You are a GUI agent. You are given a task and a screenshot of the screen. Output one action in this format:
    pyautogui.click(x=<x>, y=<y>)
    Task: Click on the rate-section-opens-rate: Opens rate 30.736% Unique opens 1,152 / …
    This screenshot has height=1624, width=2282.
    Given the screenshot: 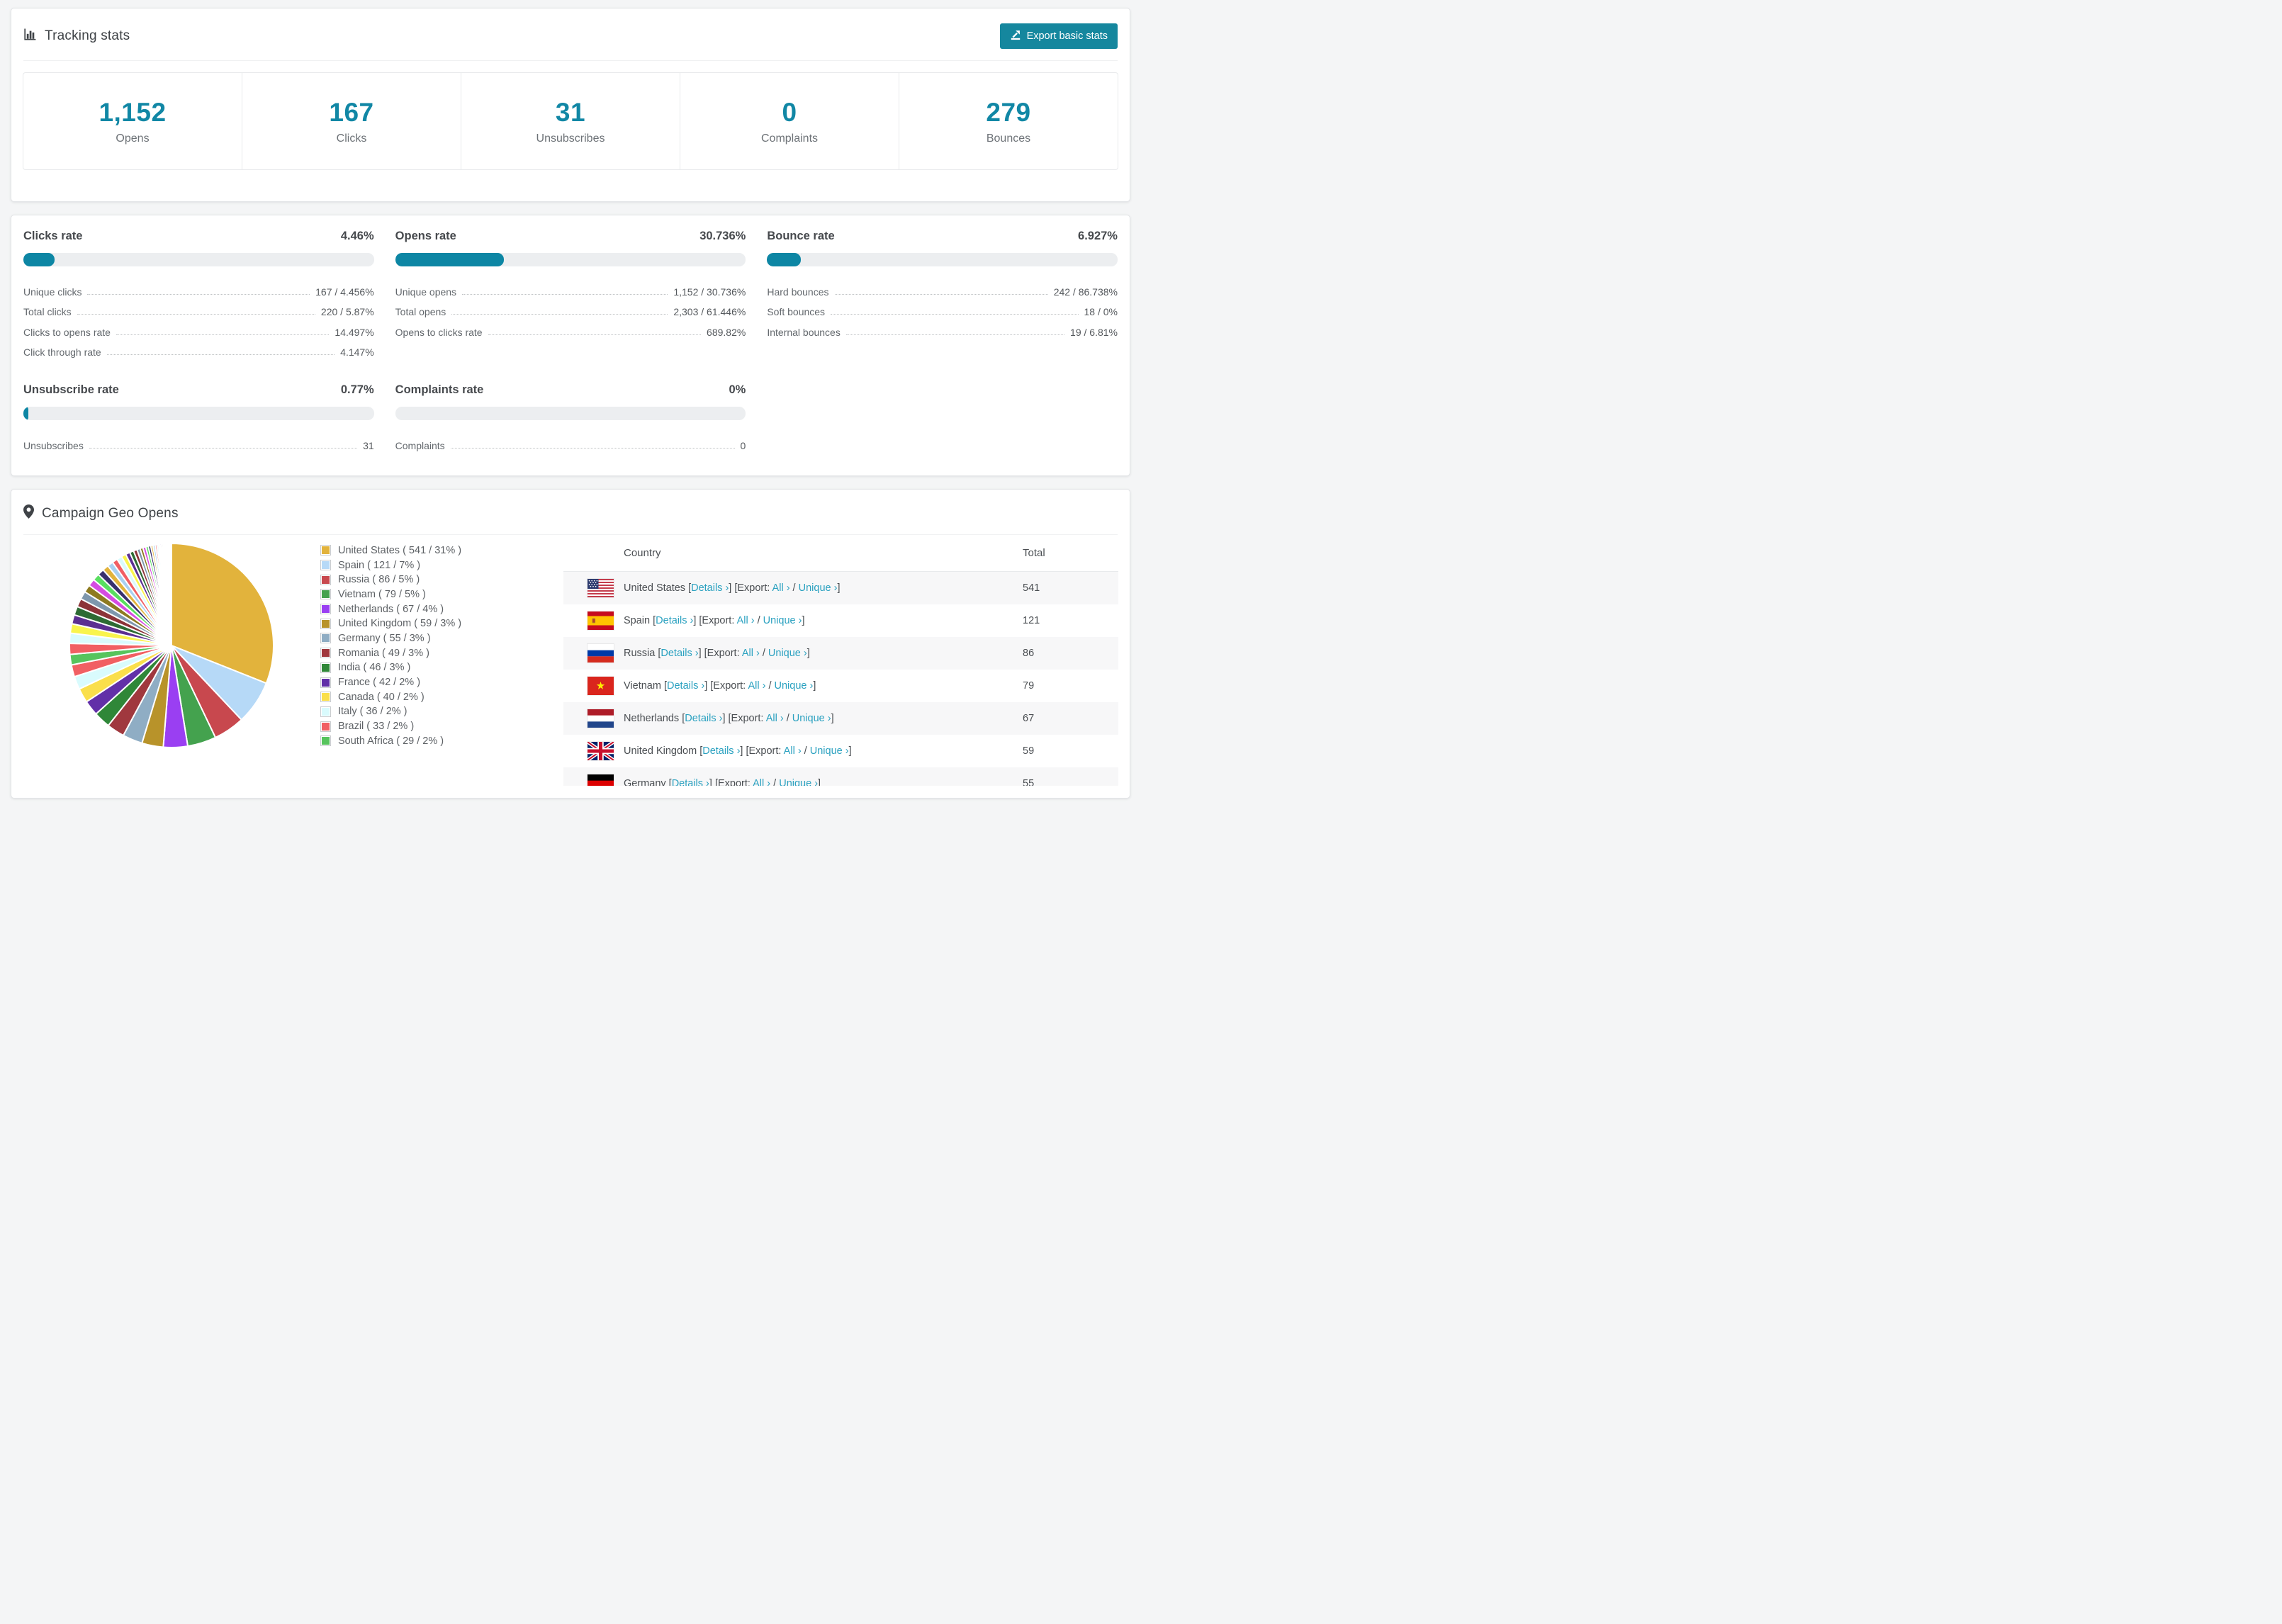 What is the action you would take?
    pyautogui.click(x=570, y=294)
    